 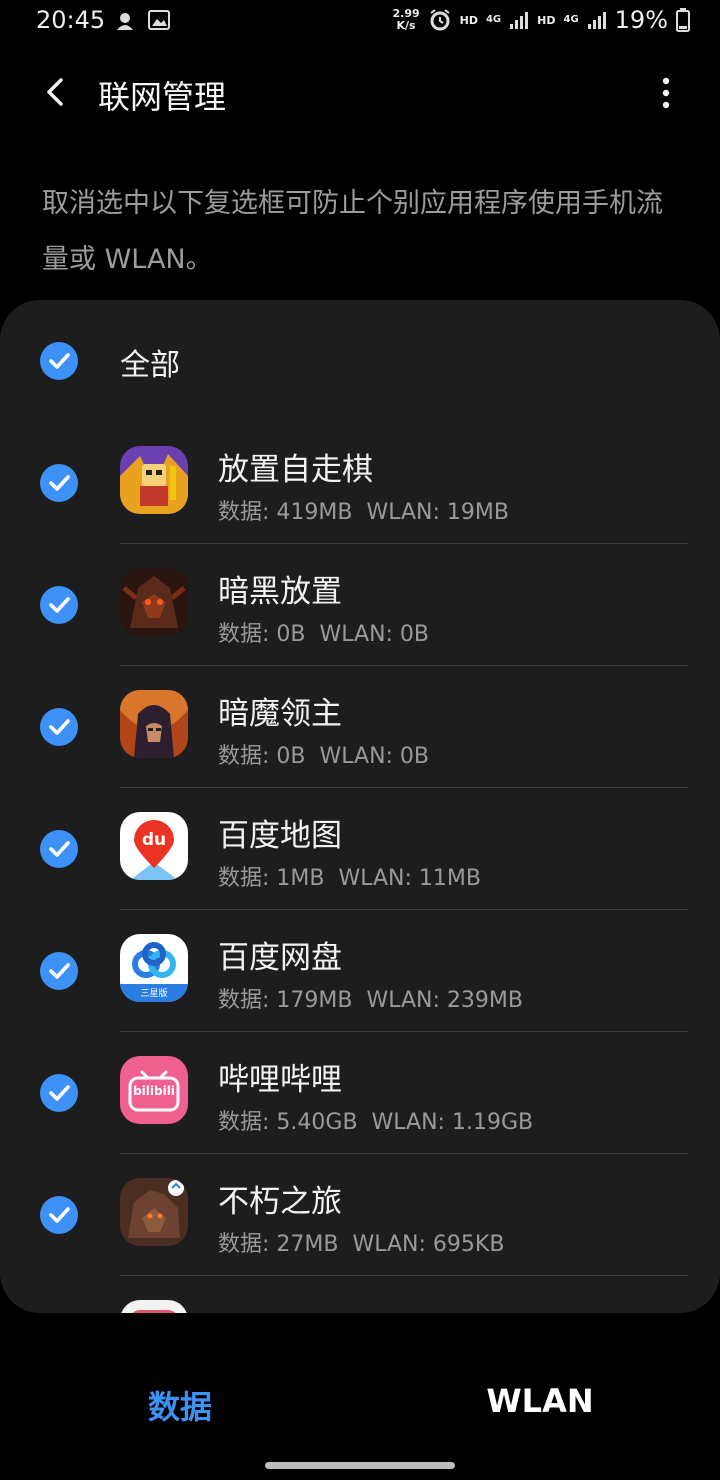 What do you see at coordinates (468, 20) in the screenshot?
I see `hd-label-1: HD` at bounding box center [468, 20].